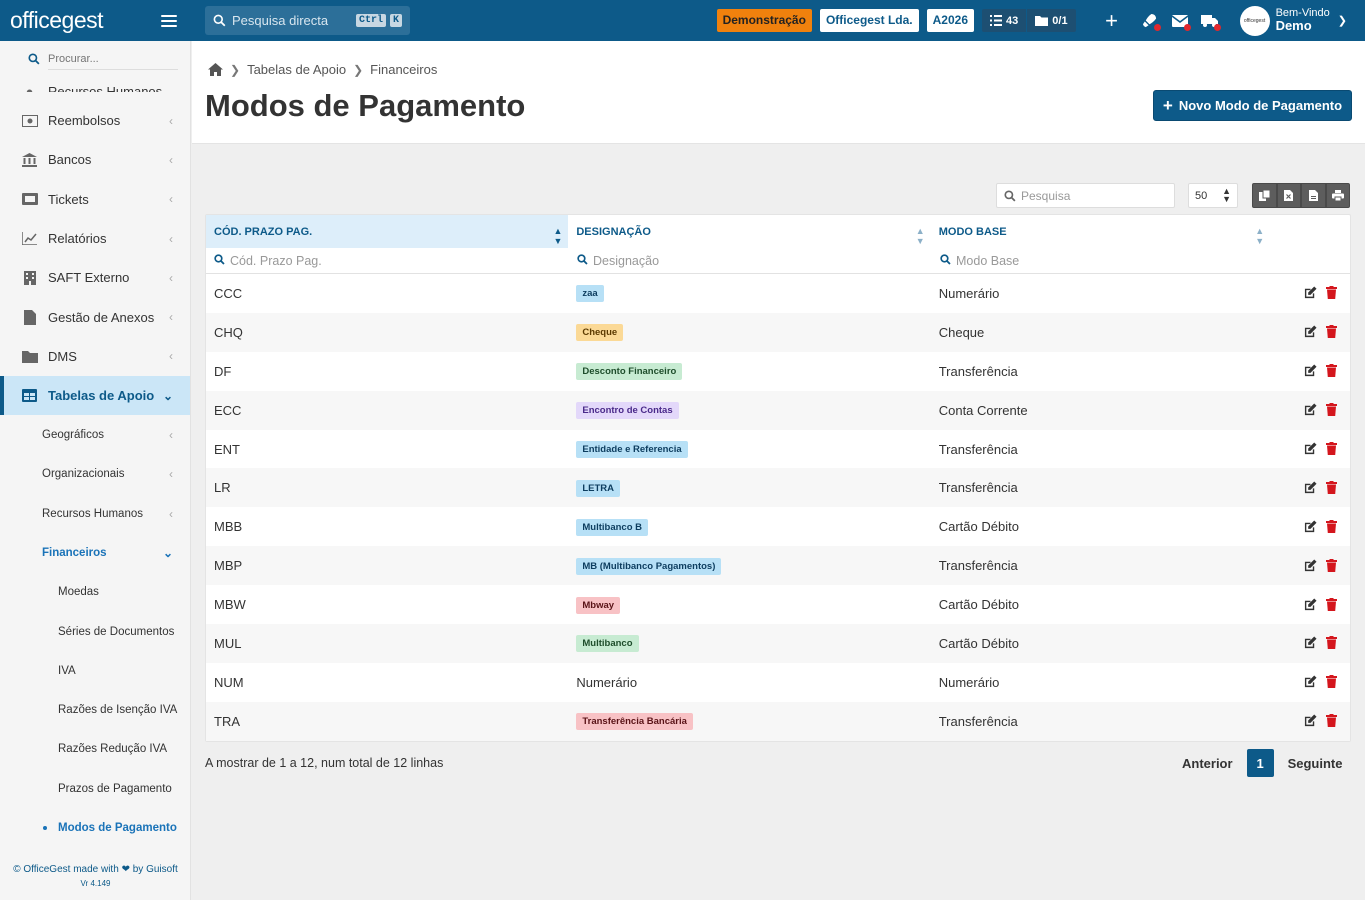 This screenshot has height=900, width=1365. What do you see at coordinates (1210, 21) in the screenshot?
I see `truck-icon` at bounding box center [1210, 21].